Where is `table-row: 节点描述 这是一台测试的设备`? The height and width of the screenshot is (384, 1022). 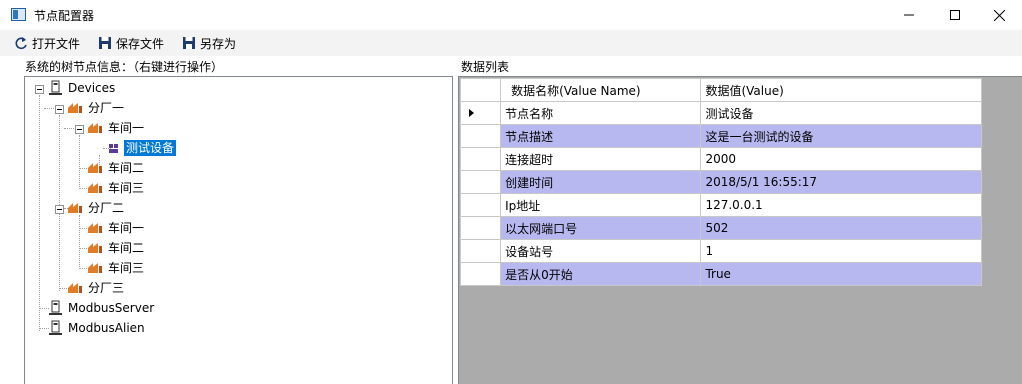 table-row: 节点描述 这是一台测试的设备 is located at coordinates (720, 136).